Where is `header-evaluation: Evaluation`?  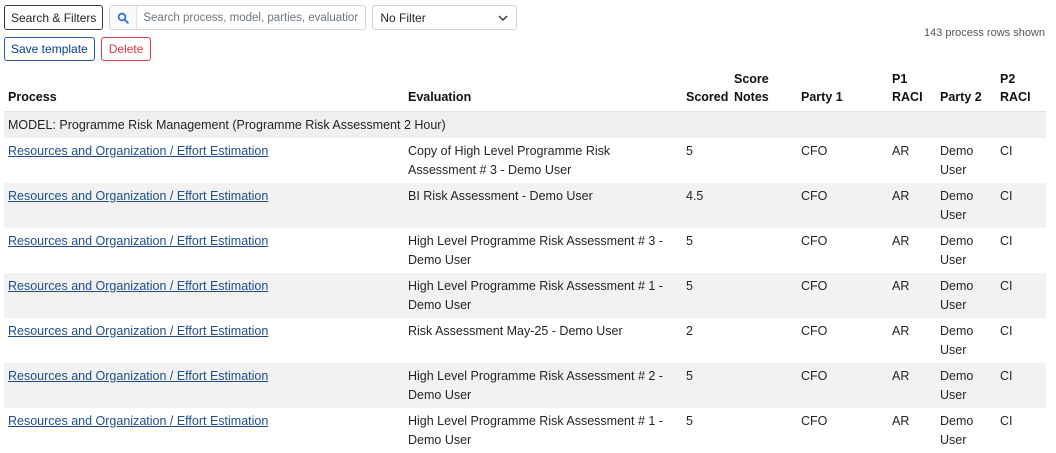
header-evaluation: Evaluation is located at coordinates (543, 91).